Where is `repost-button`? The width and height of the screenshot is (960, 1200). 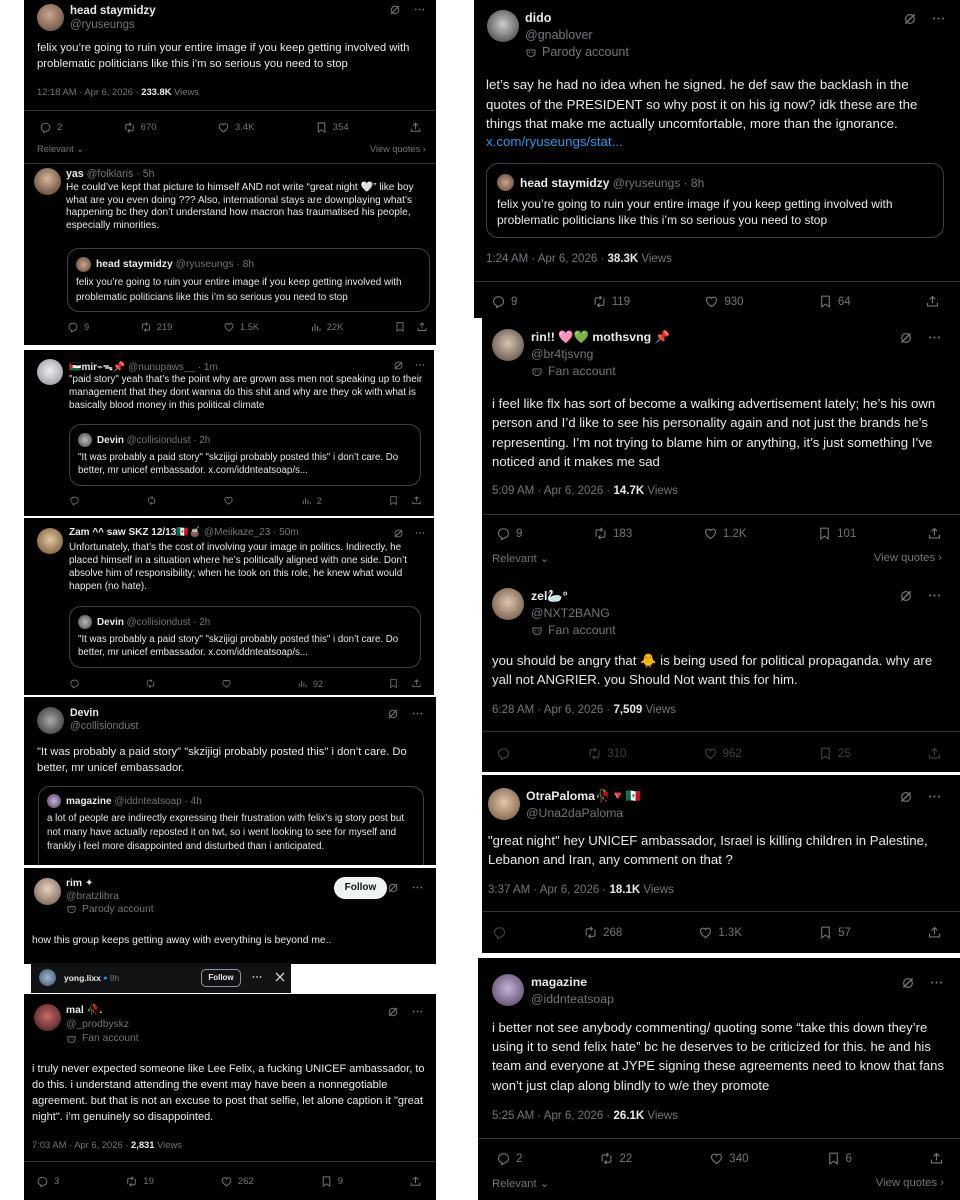
repost-button is located at coordinates (151, 500).